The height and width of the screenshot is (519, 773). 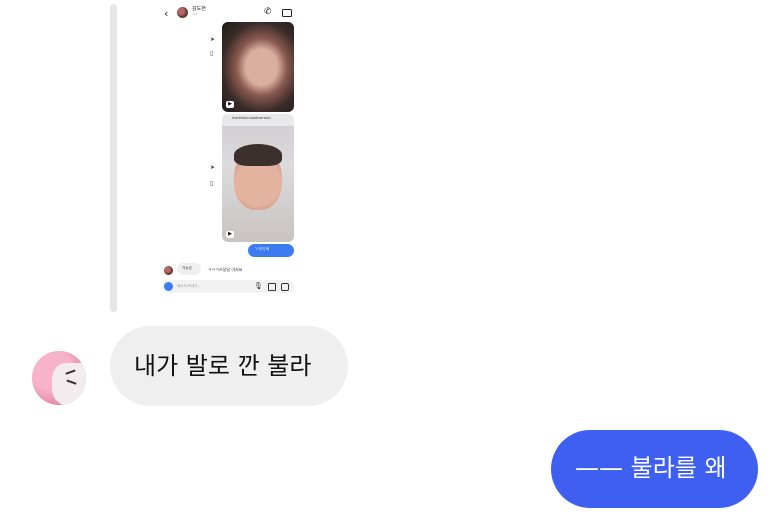 I want to click on contact-subtitle: _kd, so click(x=195, y=14).